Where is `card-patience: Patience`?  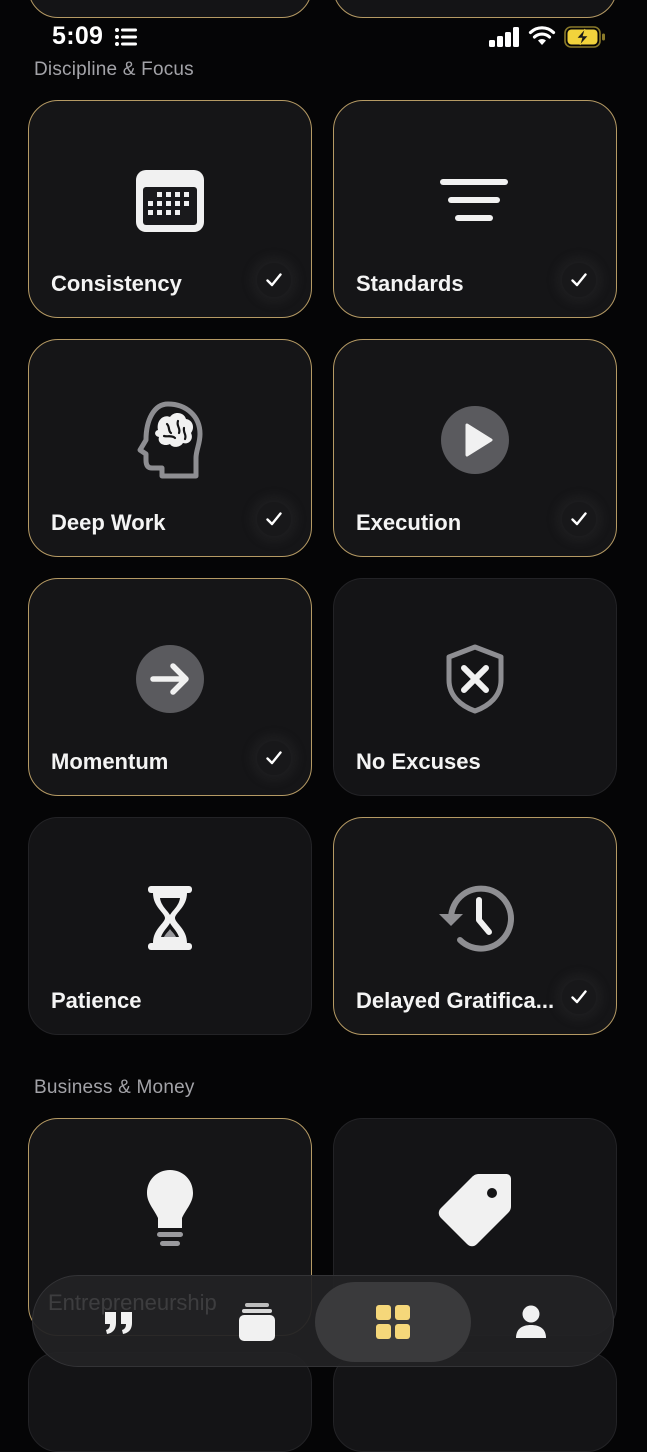
card-patience: Patience is located at coordinates (170, 926).